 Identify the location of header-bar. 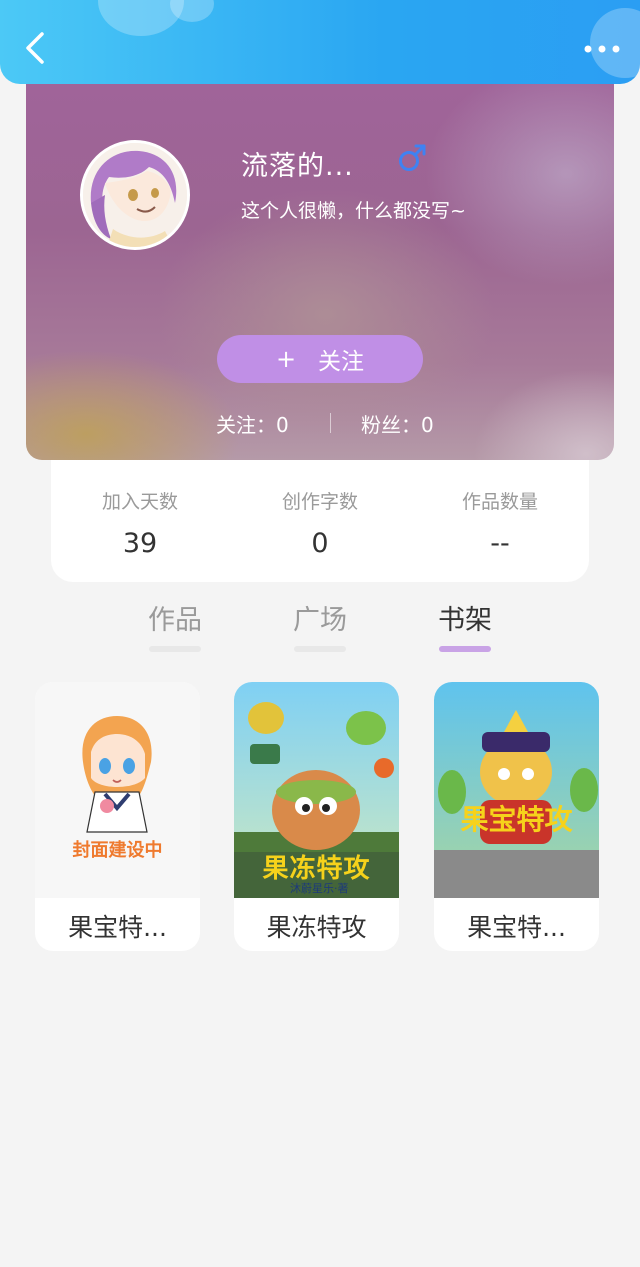
(320, 42).